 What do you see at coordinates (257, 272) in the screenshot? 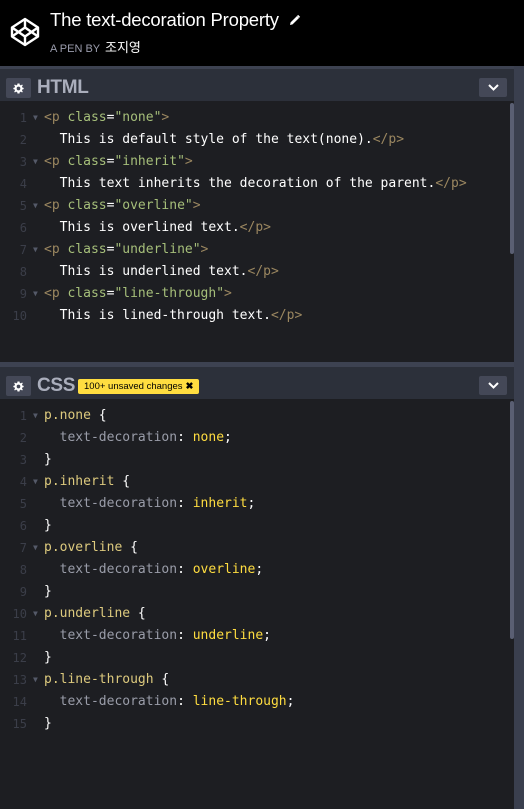
I see `code-line: 8 This is underlined text.</p>` at bounding box center [257, 272].